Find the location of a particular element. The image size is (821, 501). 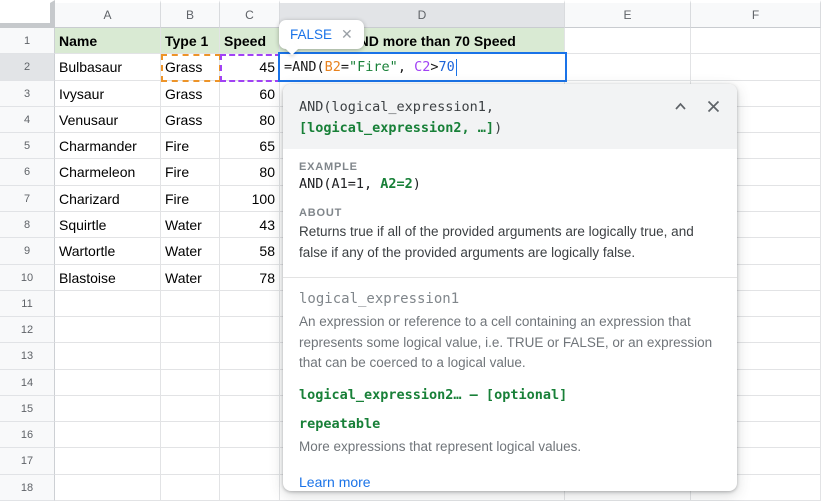

cell-E1 is located at coordinates (628, 41).